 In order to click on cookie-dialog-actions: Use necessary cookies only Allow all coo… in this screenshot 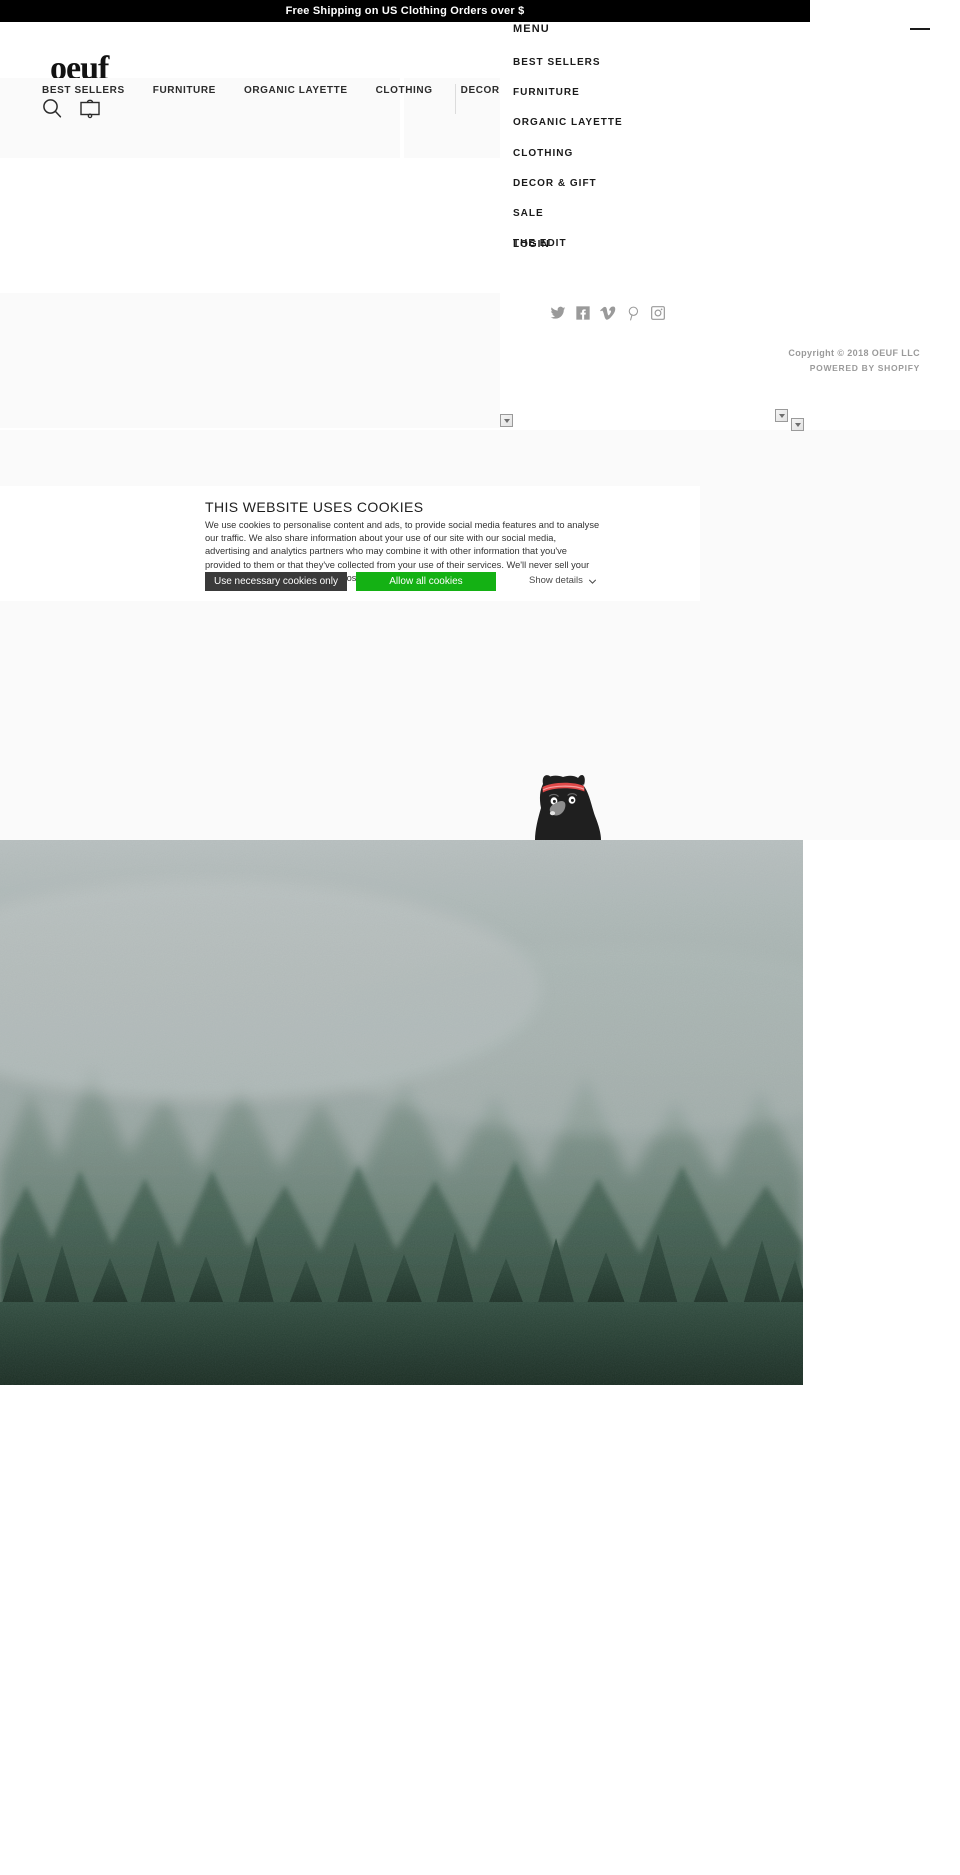, I will do `click(350, 581)`.